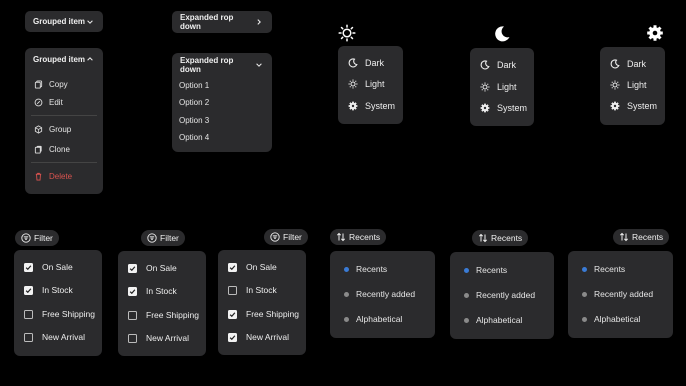  What do you see at coordinates (194, 120) in the screenshot?
I see `dropdown-option: Option 3` at bounding box center [194, 120].